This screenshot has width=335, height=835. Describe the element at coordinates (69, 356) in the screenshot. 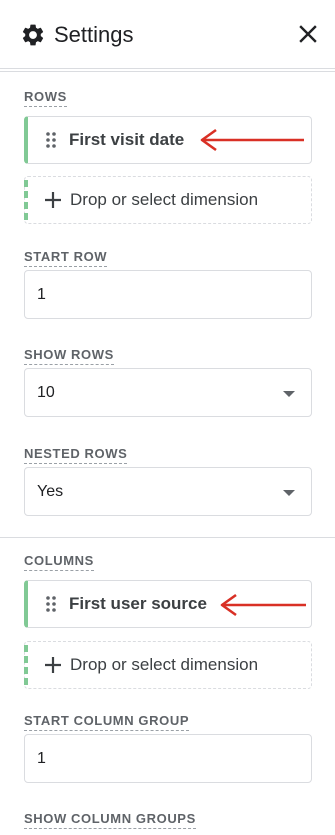

I see `show-rows-label: SHOW ROWS` at that location.